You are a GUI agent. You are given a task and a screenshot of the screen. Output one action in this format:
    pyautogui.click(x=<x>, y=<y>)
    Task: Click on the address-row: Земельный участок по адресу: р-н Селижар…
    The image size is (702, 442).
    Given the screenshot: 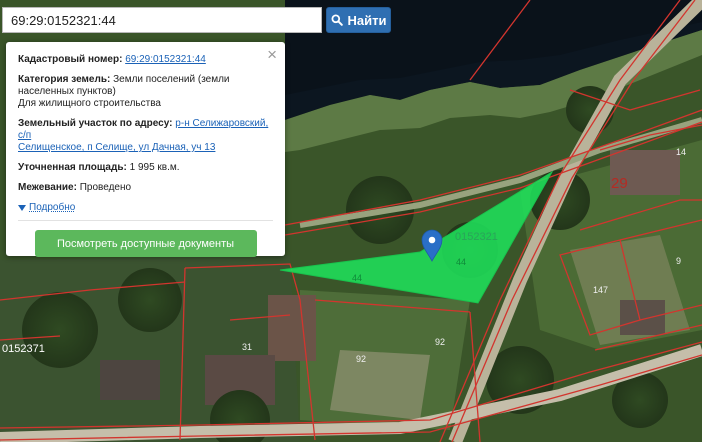 What is the action you would take?
    pyautogui.click(x=145, y=136)
    